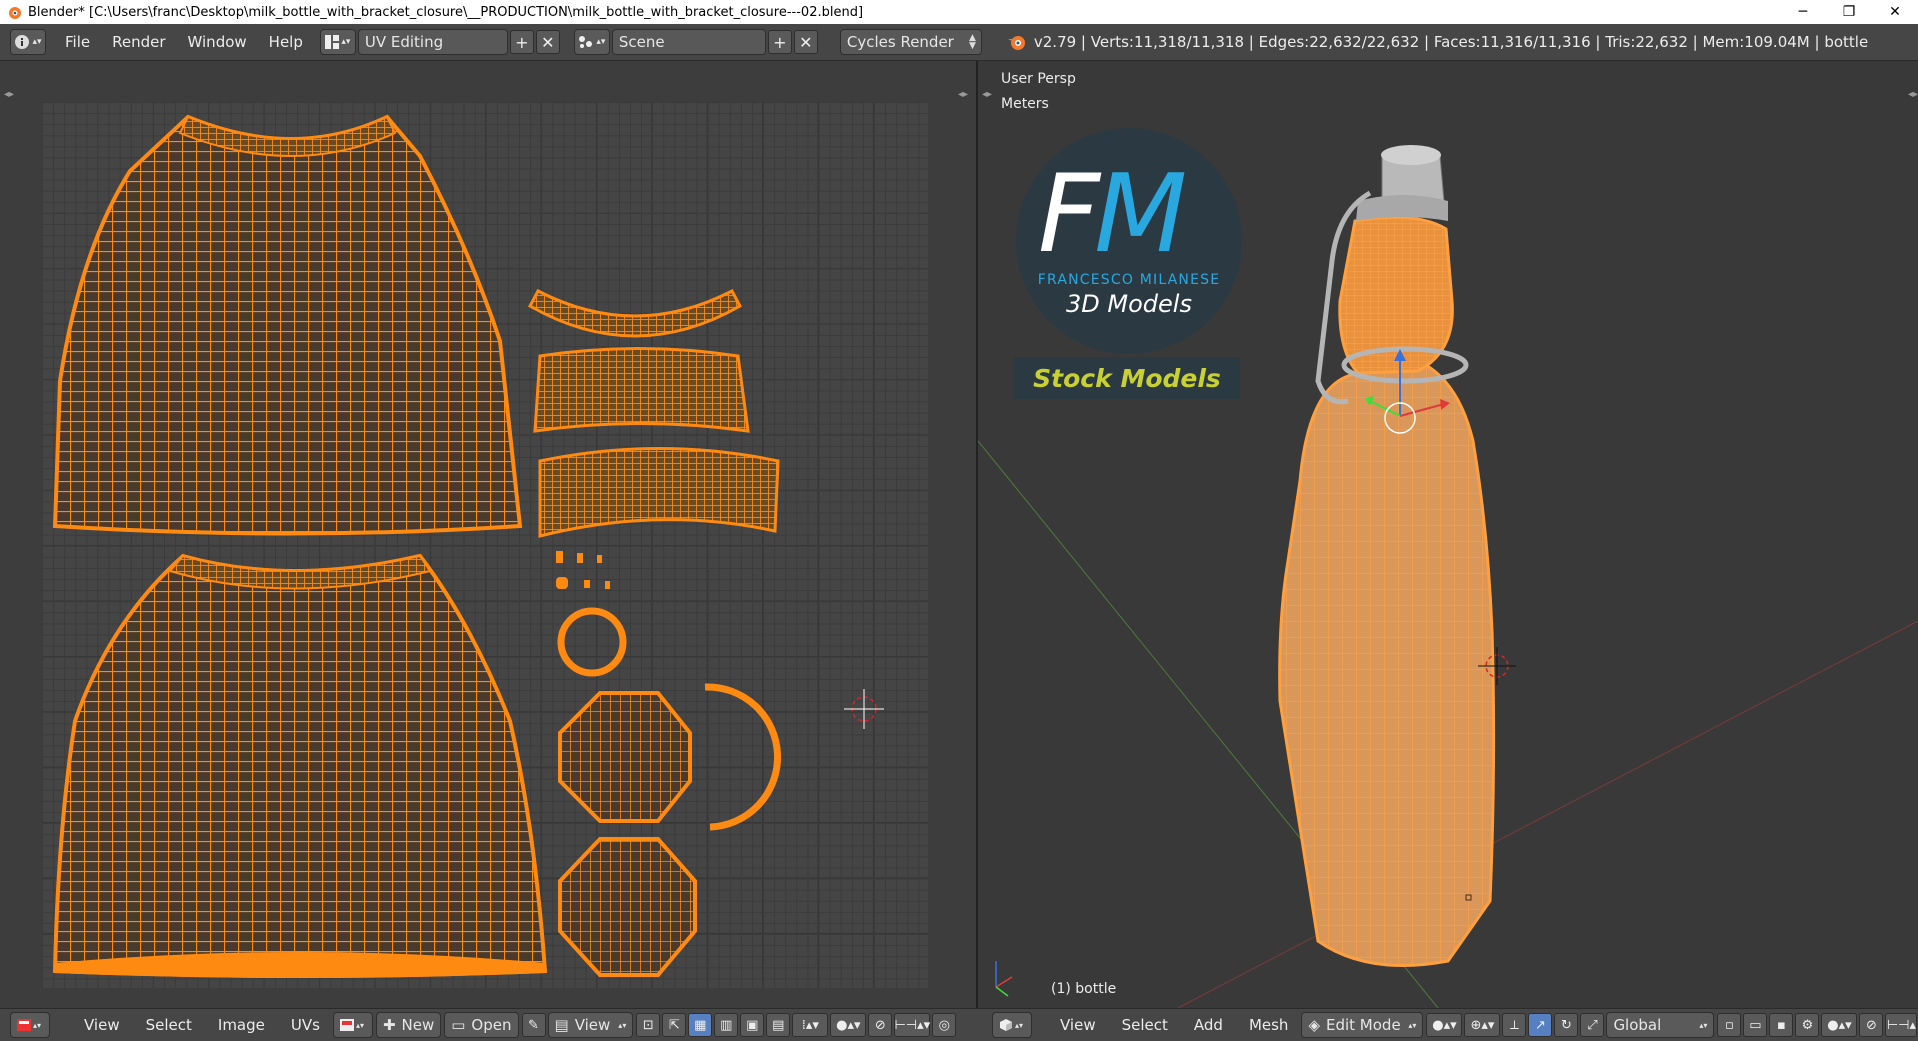 This screenshot has height=1041, width=1918. What do you see at coordinates (1660, 1025) in the screenshot?
I see `transform-orientation-dropdown: Global ▴▾` at bounding box center [1660, 1025].